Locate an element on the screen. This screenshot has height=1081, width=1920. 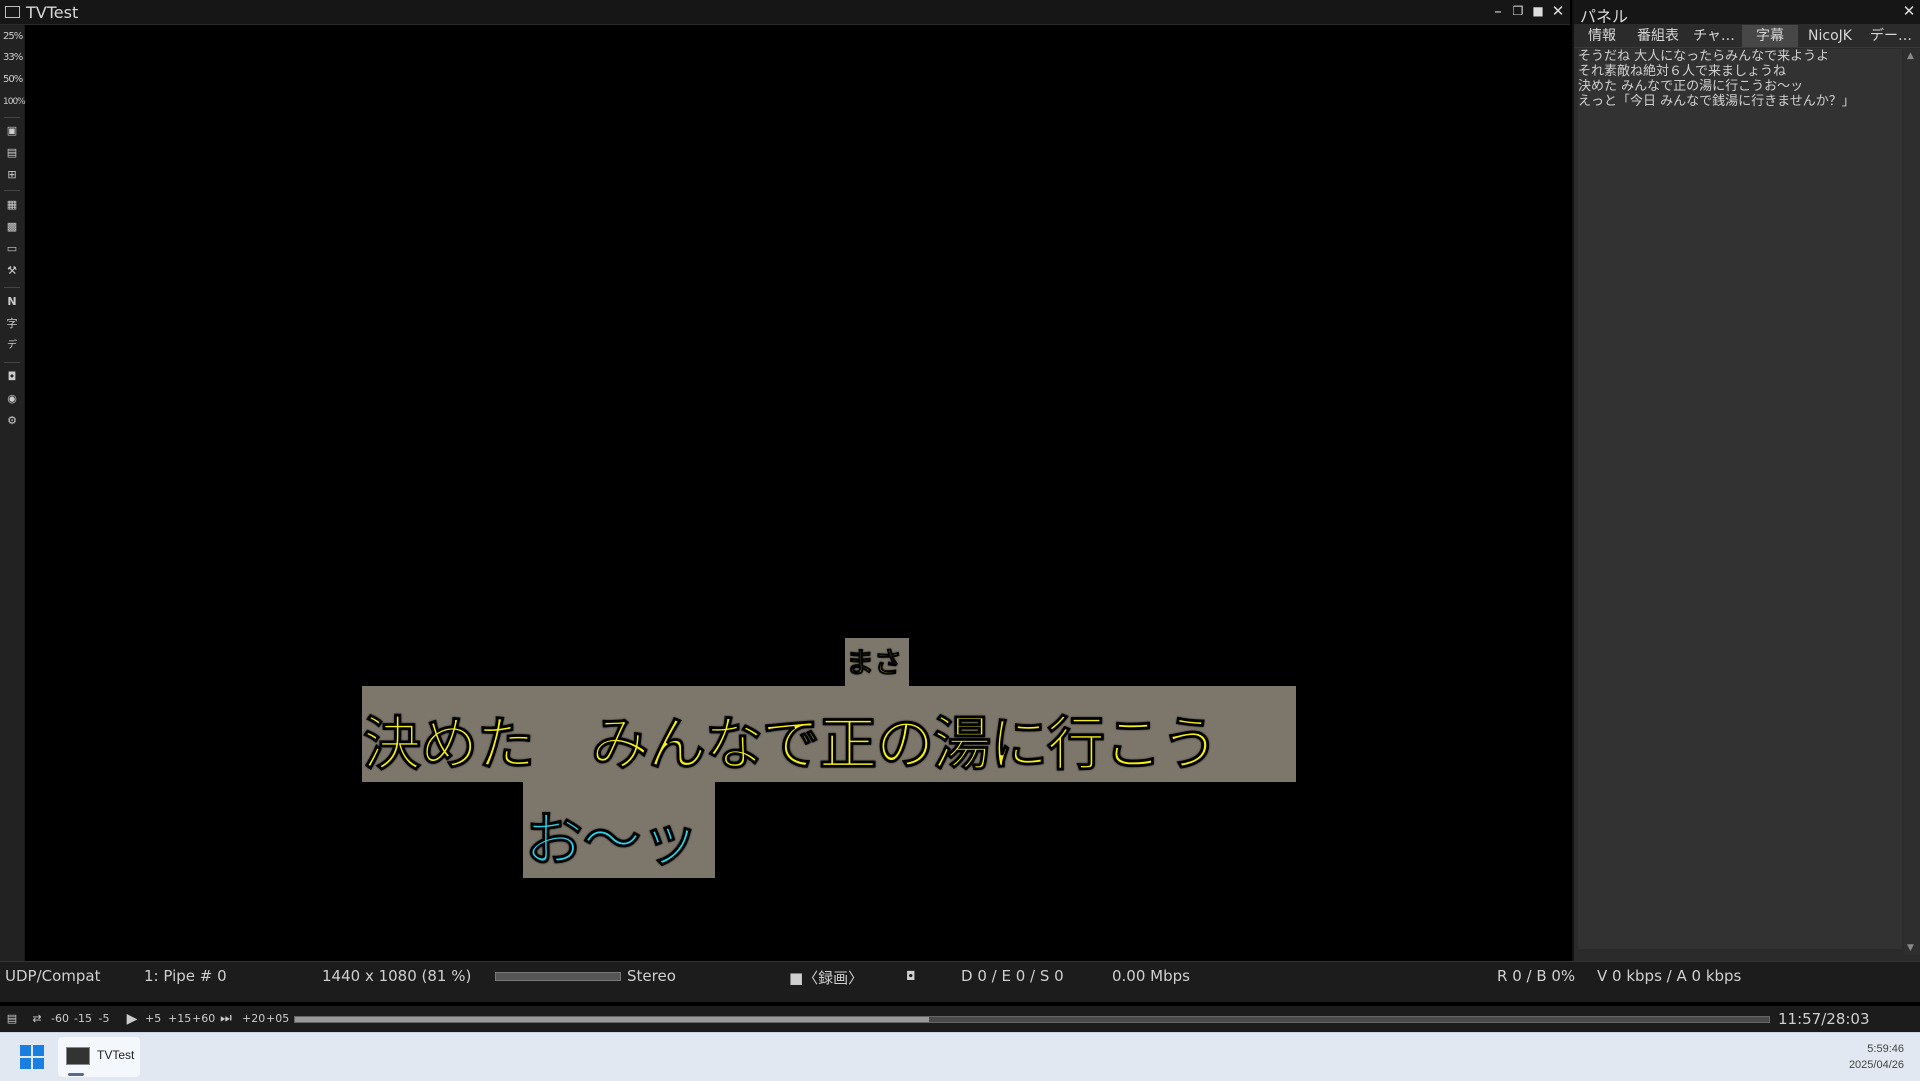
taskbar-clock: 5:59:46 2025/04/26 is located at coordinates (1876, 1057).